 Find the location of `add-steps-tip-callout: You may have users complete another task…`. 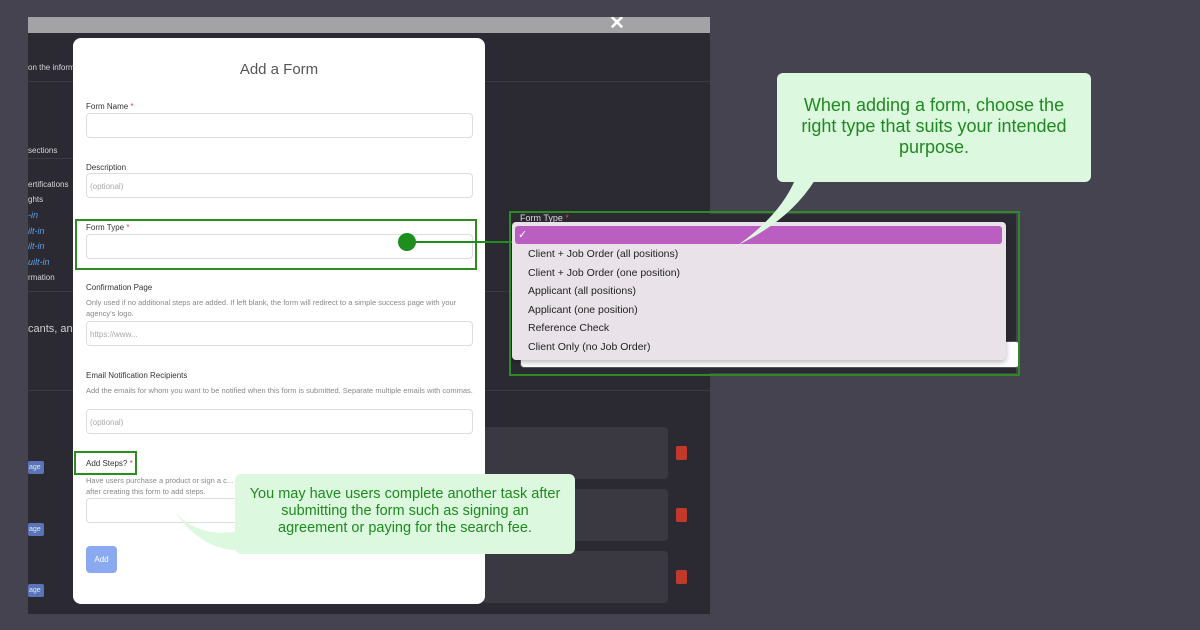

add-steps-tip-callout: You may have users complete another task… is located at coordinates (405, 514).